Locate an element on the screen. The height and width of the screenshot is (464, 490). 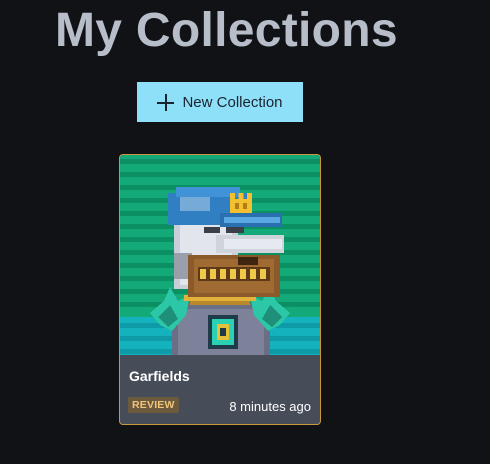
status-badge: REVIEW is located at coordinates (153, 405).